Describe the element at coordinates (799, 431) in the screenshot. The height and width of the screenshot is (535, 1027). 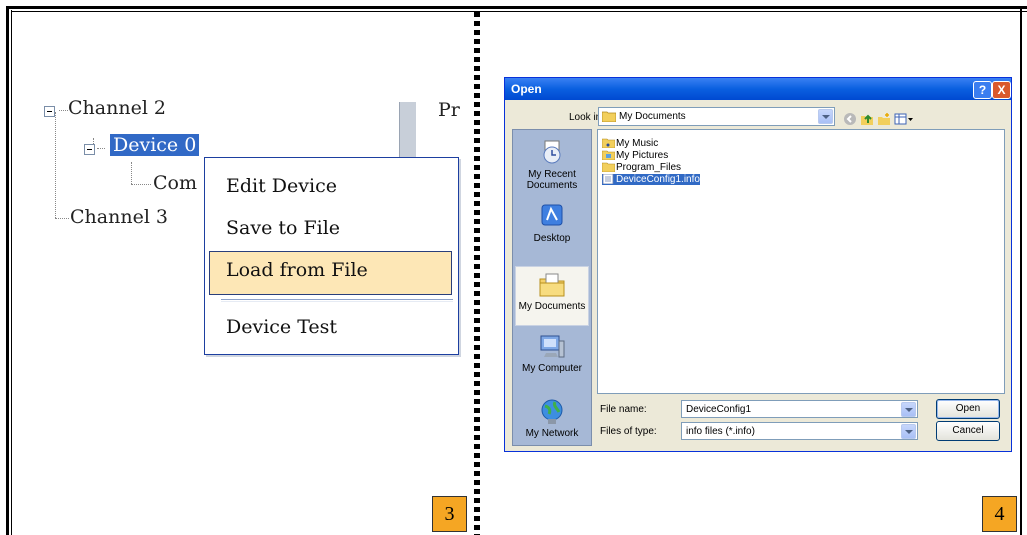
I see `files-of-type-select: info files (*.info)` at that location.